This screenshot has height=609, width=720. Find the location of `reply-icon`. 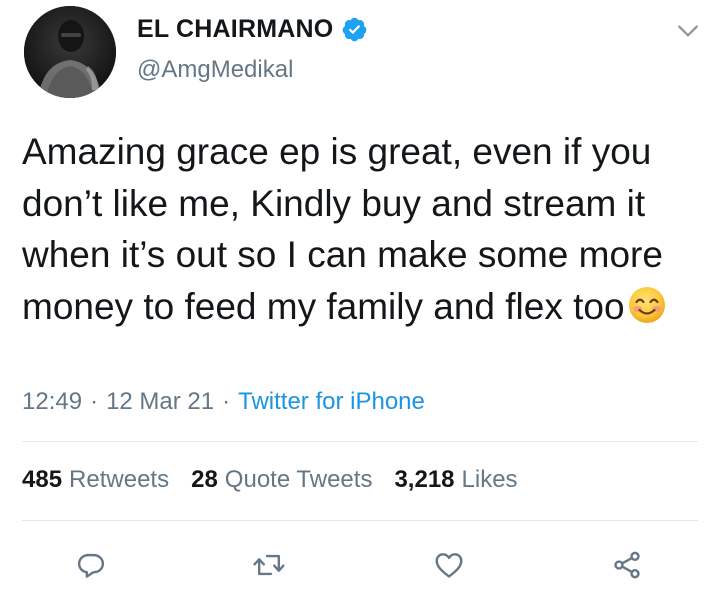

reply-icon is located at coordinates (91, 565).